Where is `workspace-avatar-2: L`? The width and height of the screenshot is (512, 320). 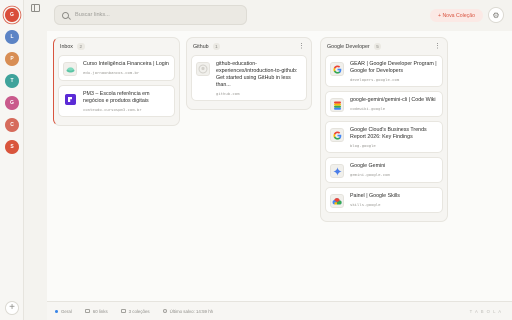 workspace-avatar-2: L is located at coordinates (12, 37).